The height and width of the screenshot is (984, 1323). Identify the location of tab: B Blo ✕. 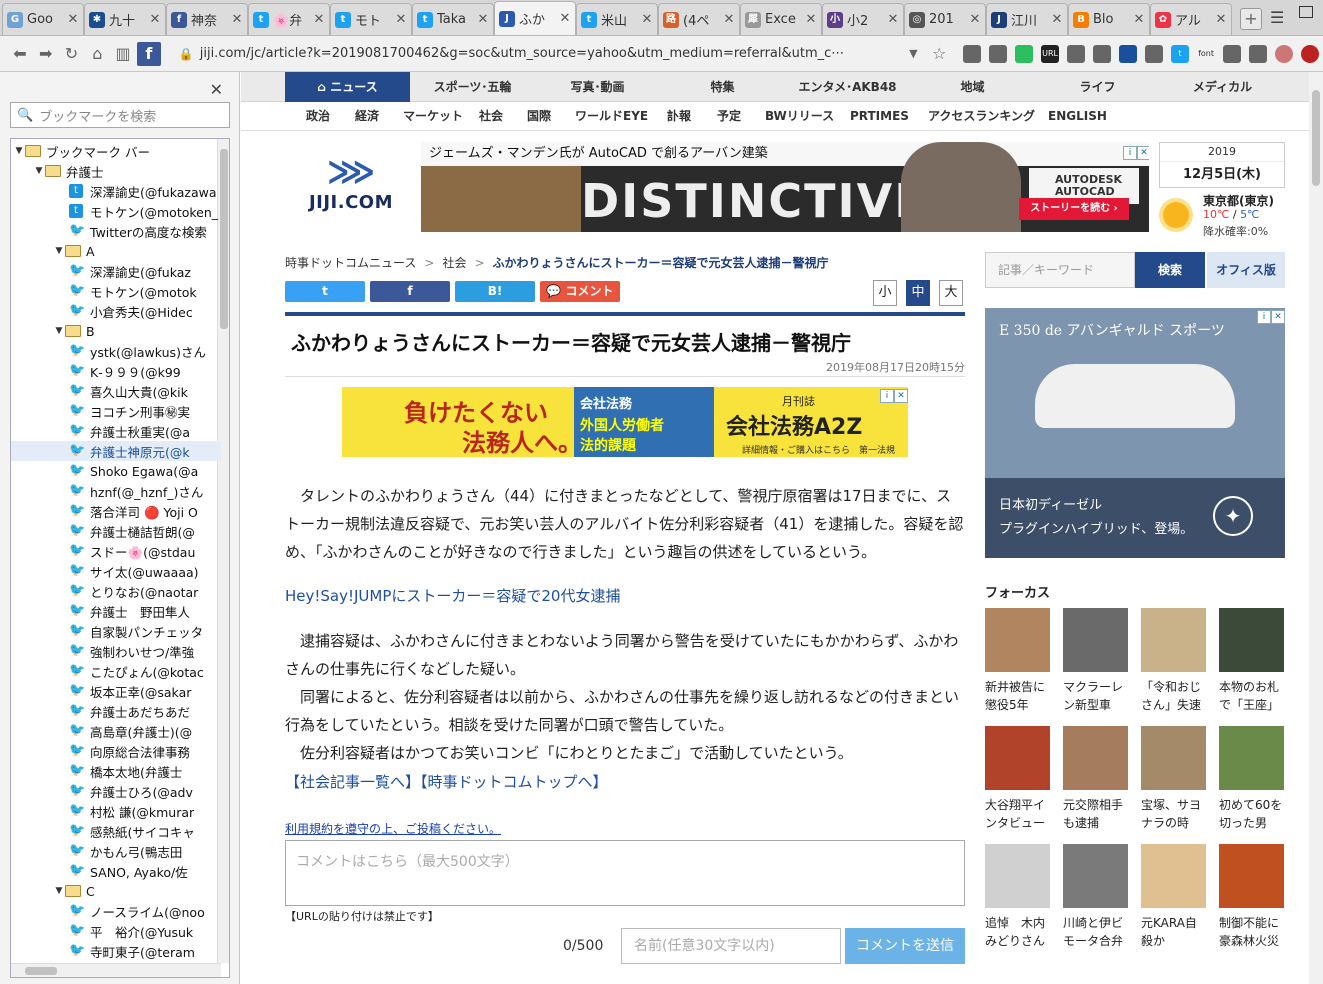
(1109, 19).